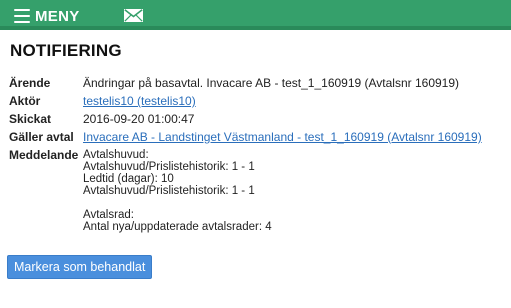  What do you see at coordinates (245, 119) in the screenshot?
I see `skickat-row: Skickat 2016-09-20 01:00:47` at bounding box center [245, 119].